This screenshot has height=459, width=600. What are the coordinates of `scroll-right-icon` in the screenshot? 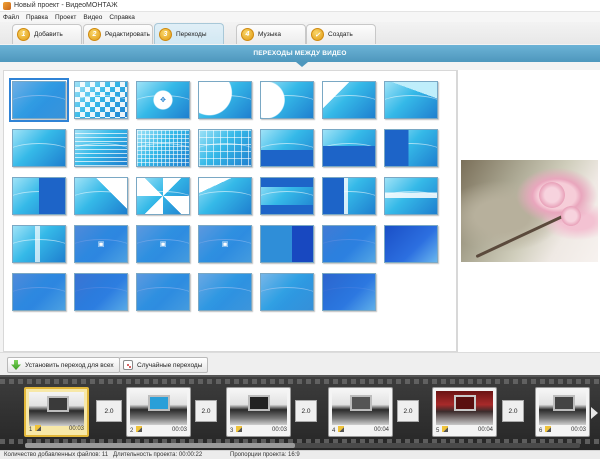 It's located at (594, 413).